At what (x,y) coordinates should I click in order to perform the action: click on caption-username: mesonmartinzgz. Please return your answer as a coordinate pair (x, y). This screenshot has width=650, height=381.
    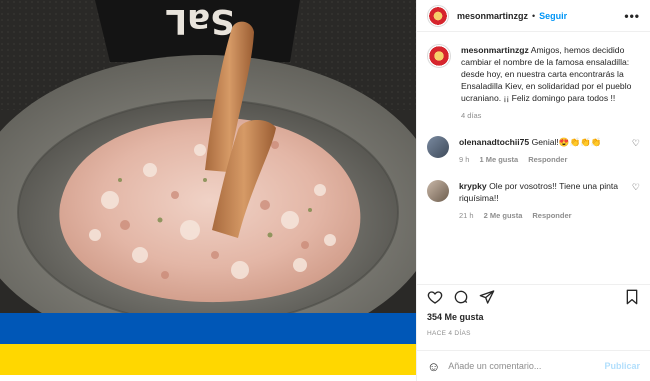
    Looking at the image, I should click on (495, 50).